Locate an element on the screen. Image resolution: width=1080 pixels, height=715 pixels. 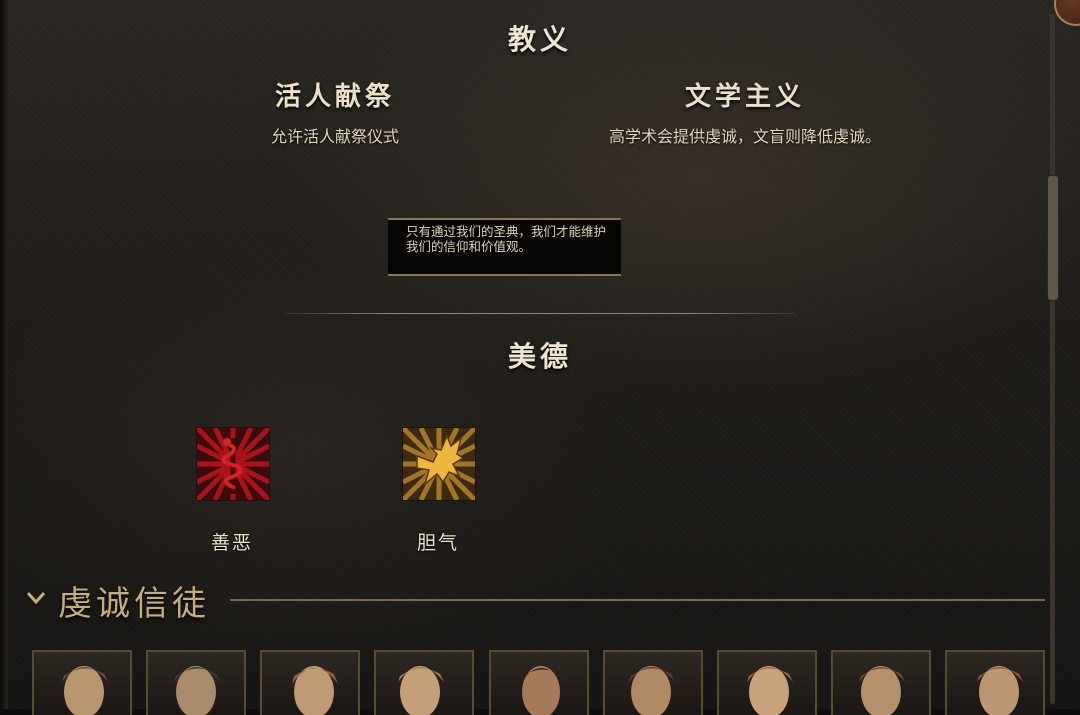
virtue-label-justice: 善恶 is located at coordinates (231, 543).